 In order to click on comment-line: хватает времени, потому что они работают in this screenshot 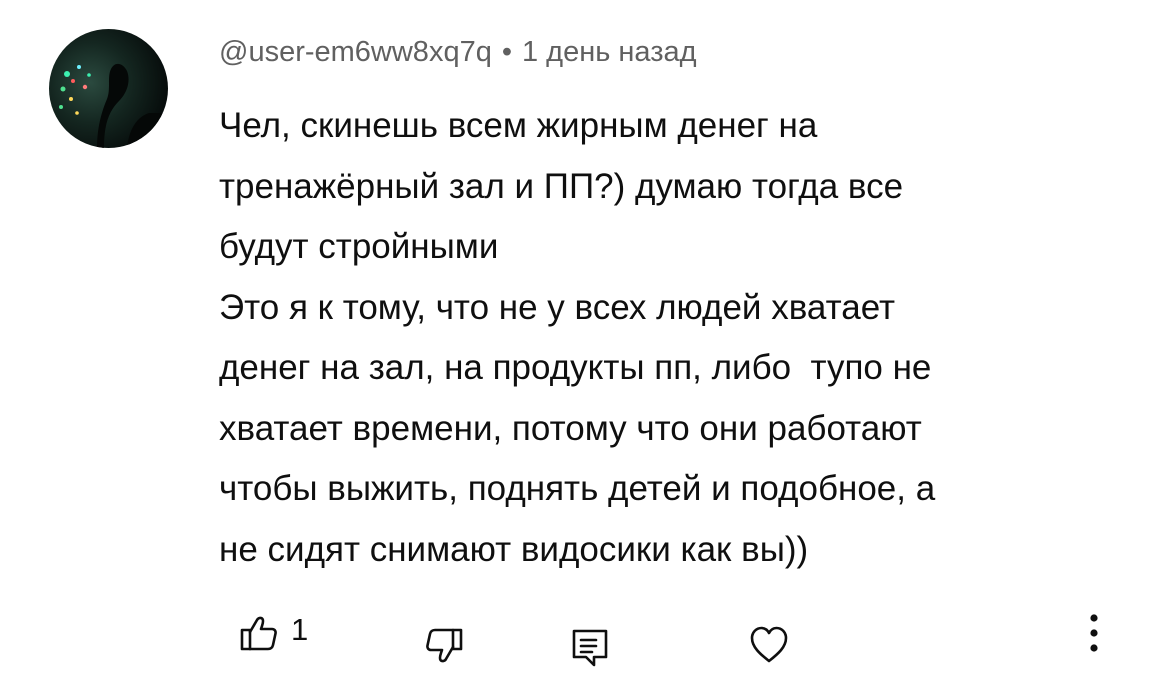, I will do `click(570, 428)`.